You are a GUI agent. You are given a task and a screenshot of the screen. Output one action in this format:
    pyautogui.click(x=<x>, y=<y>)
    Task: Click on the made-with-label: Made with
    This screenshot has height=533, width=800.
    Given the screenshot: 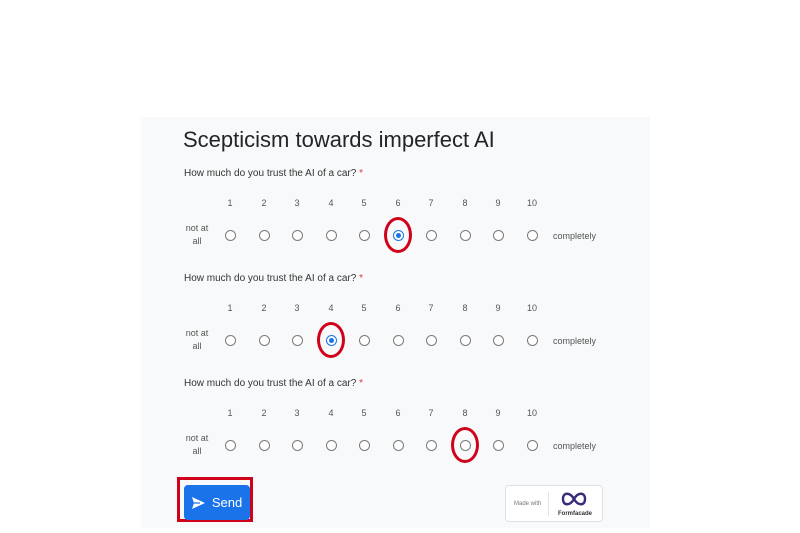 What is the action you would take?
    pyautogui.click(x=528, y=504)
    